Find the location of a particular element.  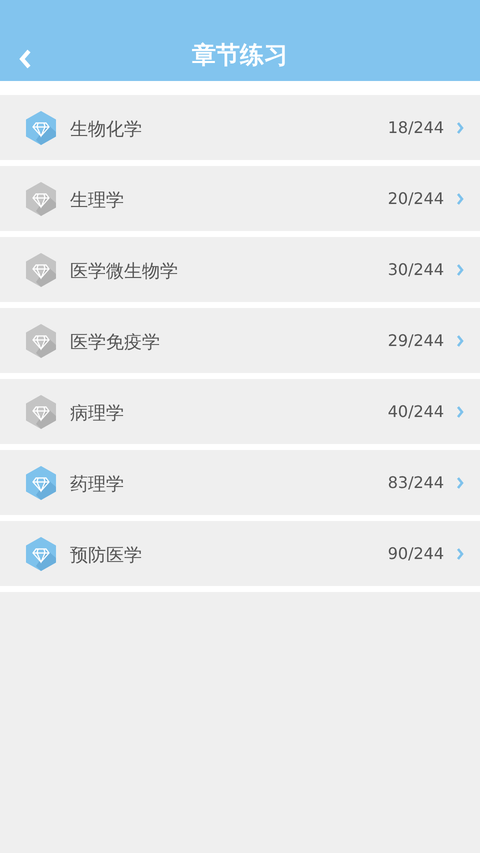

progress-count: 29/244 is located at coordinates (416, 340).